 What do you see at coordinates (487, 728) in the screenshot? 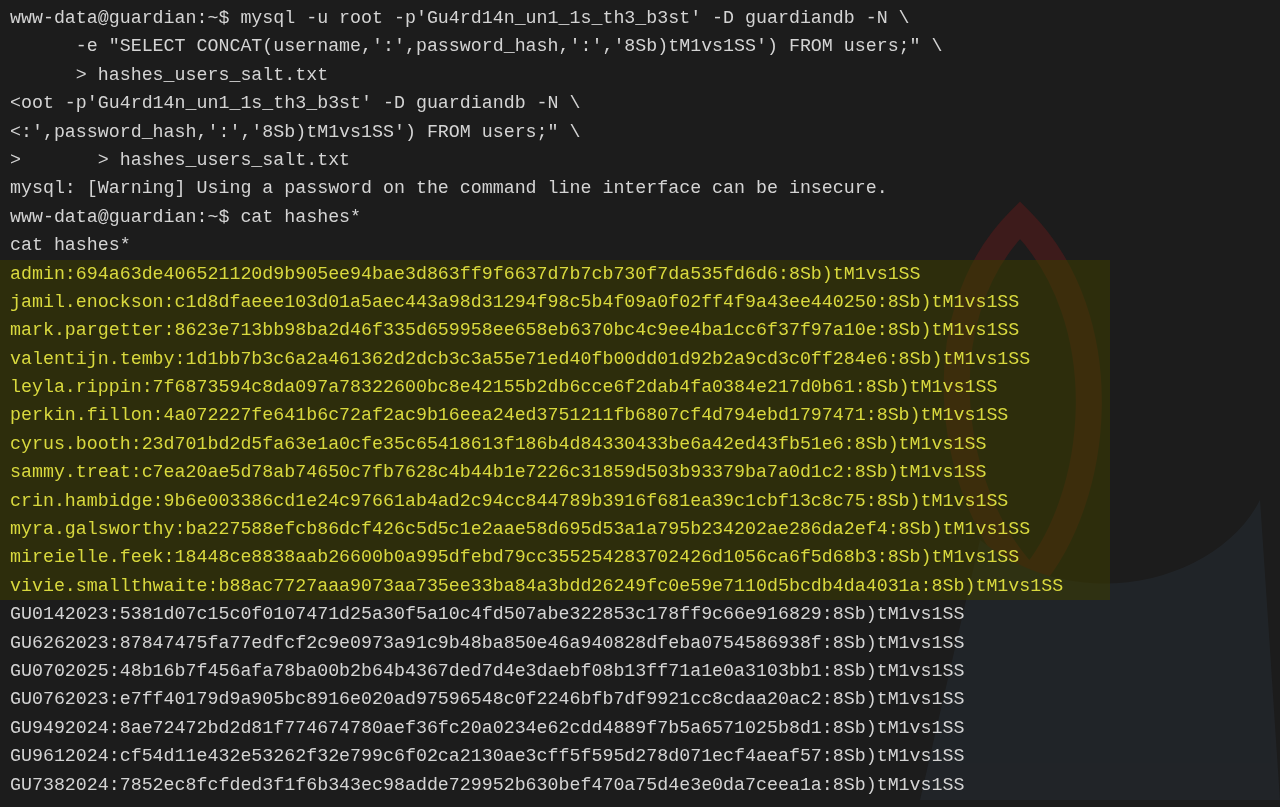
I see `terminal-line: GU9492024:8ae72472bd2d81f774674780aef36fc20a0234e62cdd4889f7b5a6571025b8d1:8Sb)tM1vs1SS` at bounding box center [487, 728].